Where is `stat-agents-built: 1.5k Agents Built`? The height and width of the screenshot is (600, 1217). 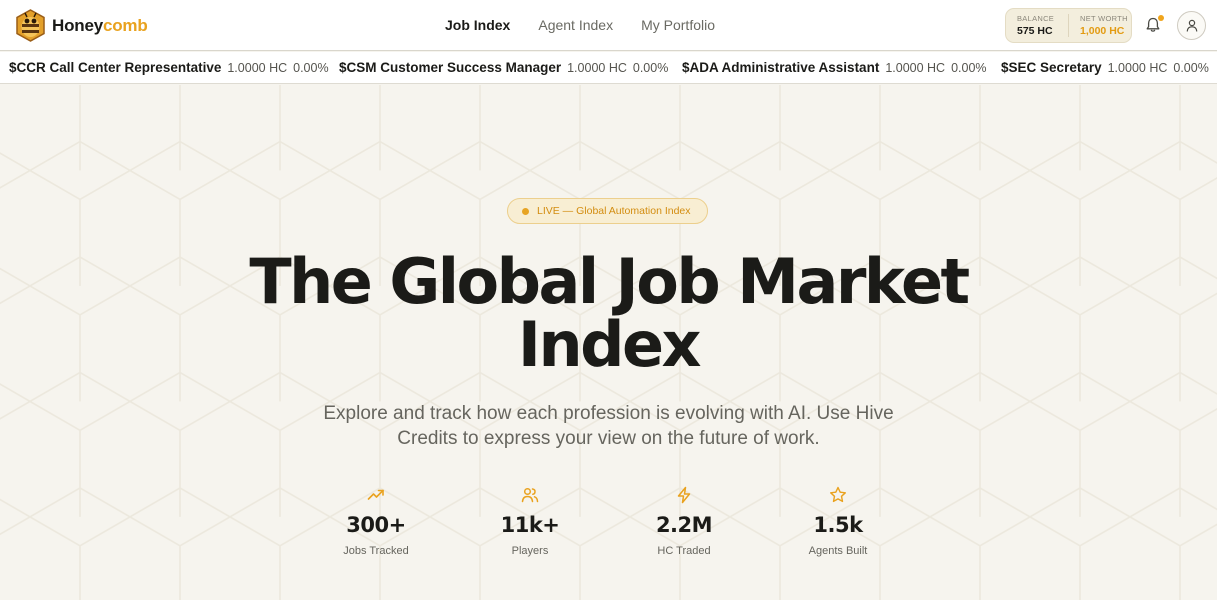
stat-agents-built: 1.5k Agents Built is located at coordinates (838, 521).